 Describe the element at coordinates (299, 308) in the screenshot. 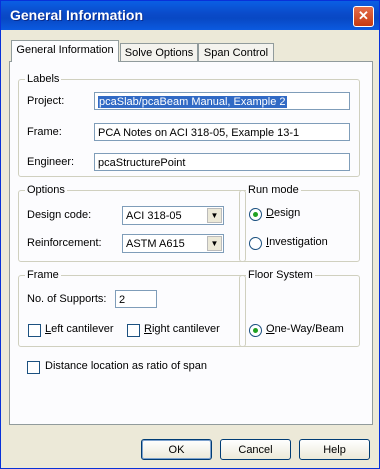

I see `floor-system-group: Floor System One-Way/Beam` at that location.